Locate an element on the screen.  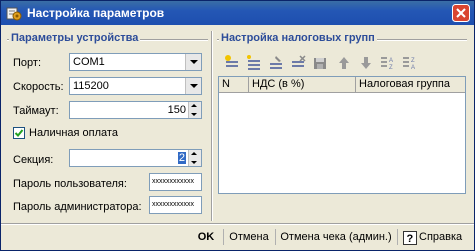
device-group-title: Параметры устройства is located at coordinates (75, 38).